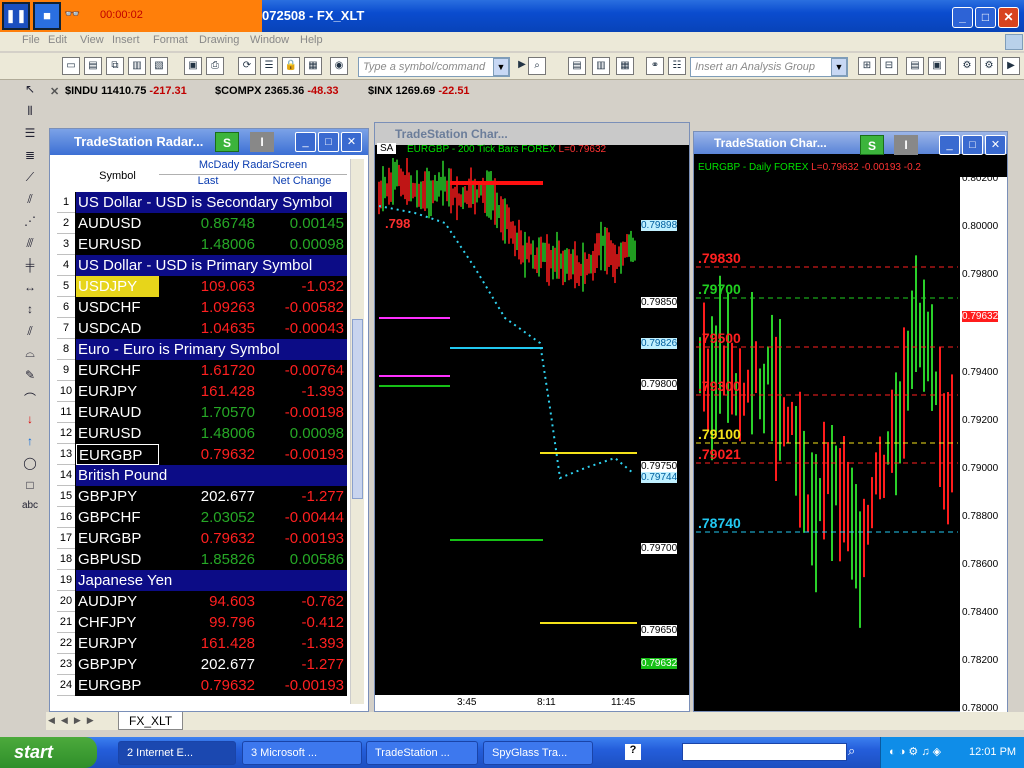 The image size is (1024, 768). I want to click on format-analysis-icon: ⊟, so click(889, 66).